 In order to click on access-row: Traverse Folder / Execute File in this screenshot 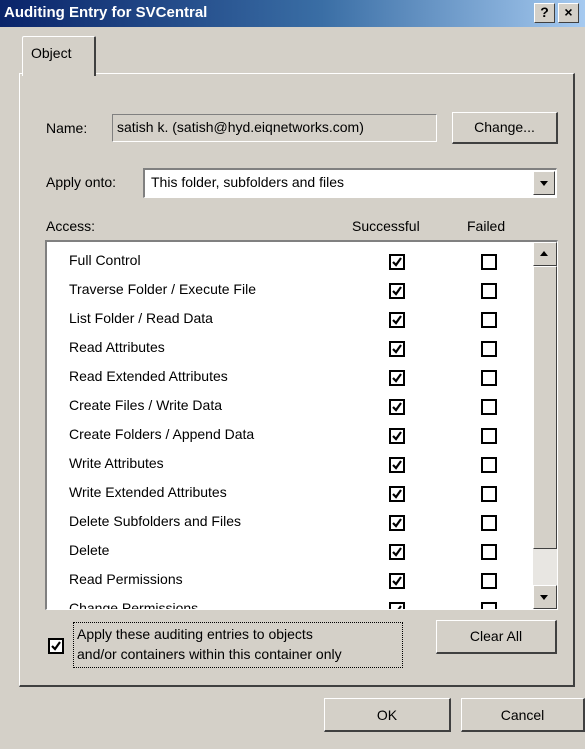, I will do `click(282, 291)`.